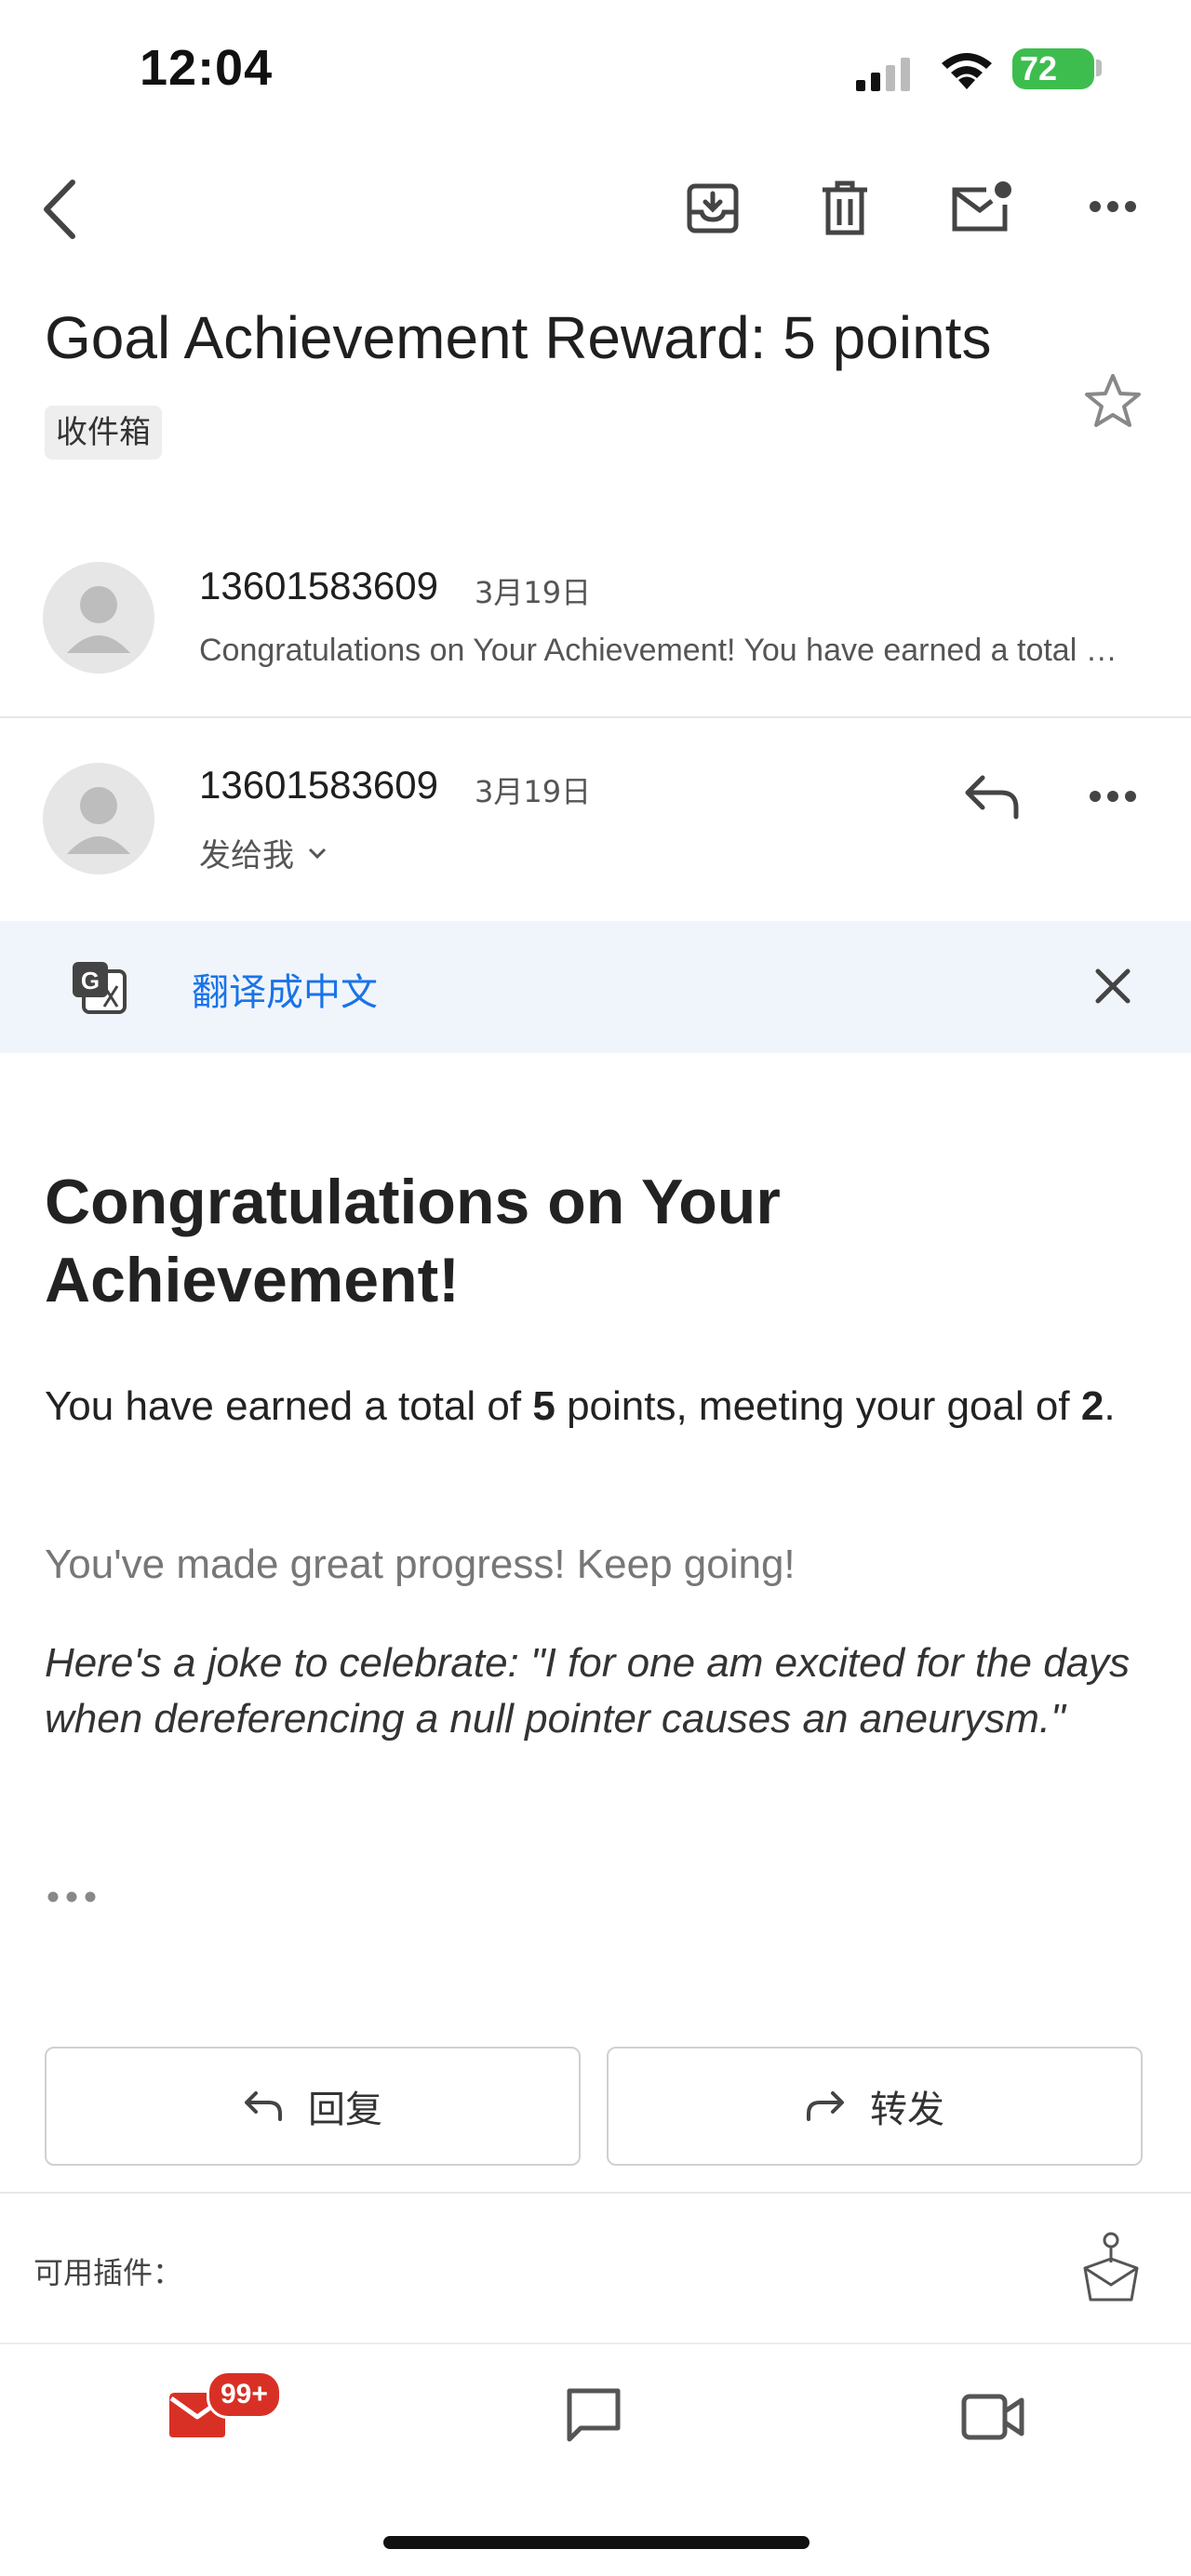 The image size is (1191, 2576). What do you see at coordinates (992, 2417) in the screenshot?
I see `meet-tab-icon` at bounding box center [992, 2417].